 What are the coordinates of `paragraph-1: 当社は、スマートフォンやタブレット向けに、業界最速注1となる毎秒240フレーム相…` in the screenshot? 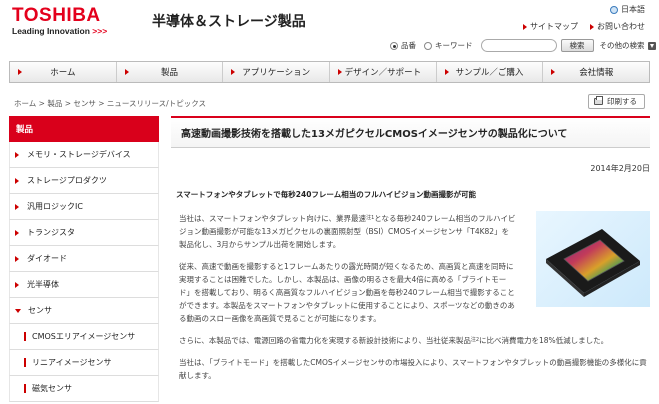 It's located at (347, 231).